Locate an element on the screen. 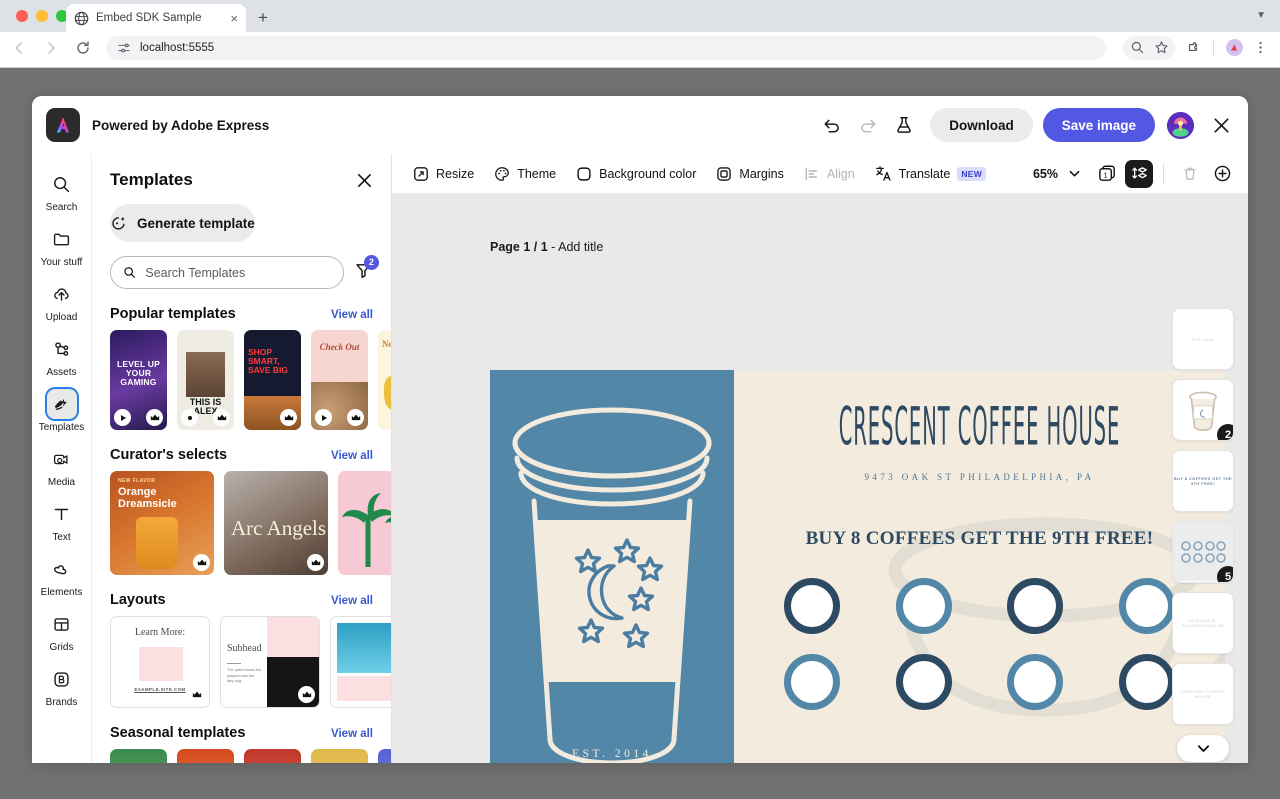 This screenshot has height=799, width=1280. curators-selects-row: NEW FLAVOR Orange Dreamsicle Arc Angels is located at coordinates (241, 523).